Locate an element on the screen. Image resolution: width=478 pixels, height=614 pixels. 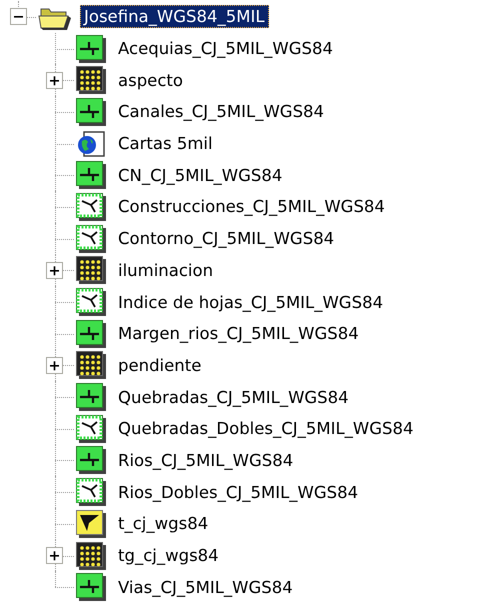
tree-item: CN_CJ_5MIL_WGS84 is located at coordinates (200, 175).